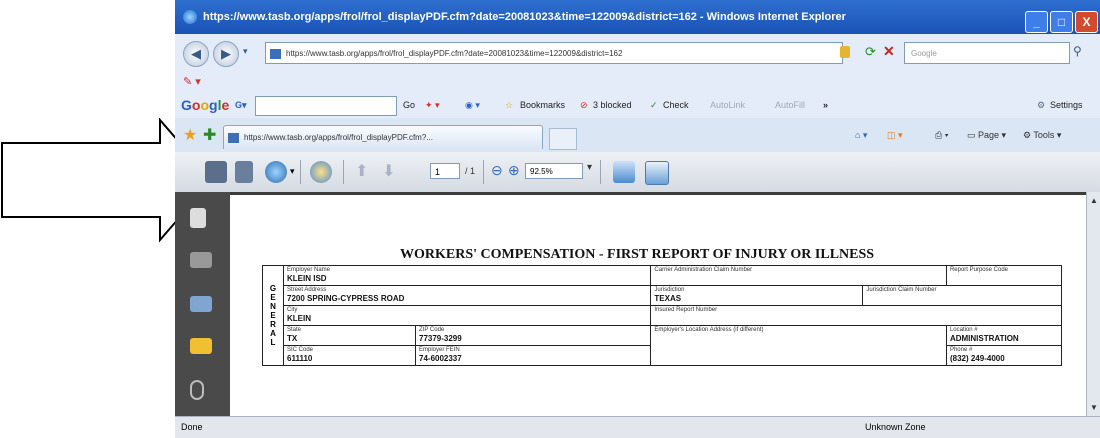 Image resolution: width=1100 pixels, height=438 pixels. What do you see at coordinates (727, 105) in the screenshot?
I see `autolink-button: AutoLink` at bounding box center [727, 105].